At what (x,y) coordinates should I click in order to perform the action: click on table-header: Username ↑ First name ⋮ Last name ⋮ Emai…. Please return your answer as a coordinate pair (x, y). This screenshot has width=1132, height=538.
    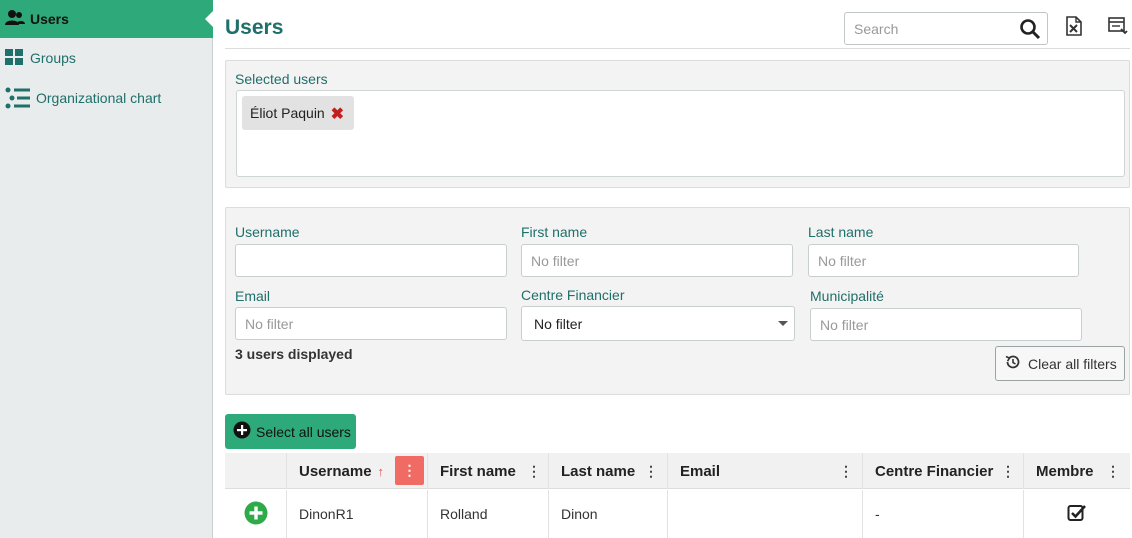
    Looking at the image, I should click on (677, 471).